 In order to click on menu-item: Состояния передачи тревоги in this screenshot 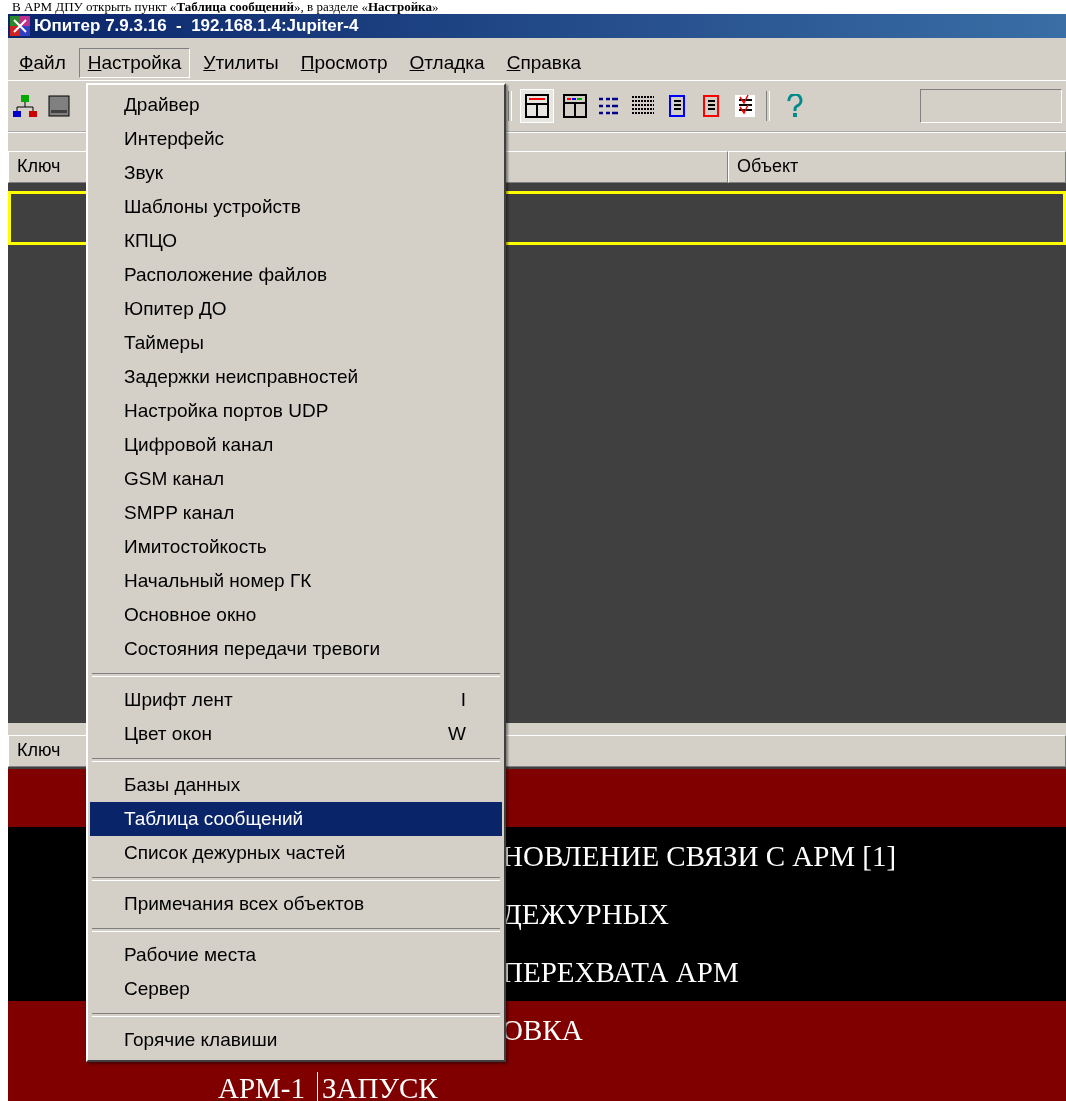, I will do `click(296, 649)`.